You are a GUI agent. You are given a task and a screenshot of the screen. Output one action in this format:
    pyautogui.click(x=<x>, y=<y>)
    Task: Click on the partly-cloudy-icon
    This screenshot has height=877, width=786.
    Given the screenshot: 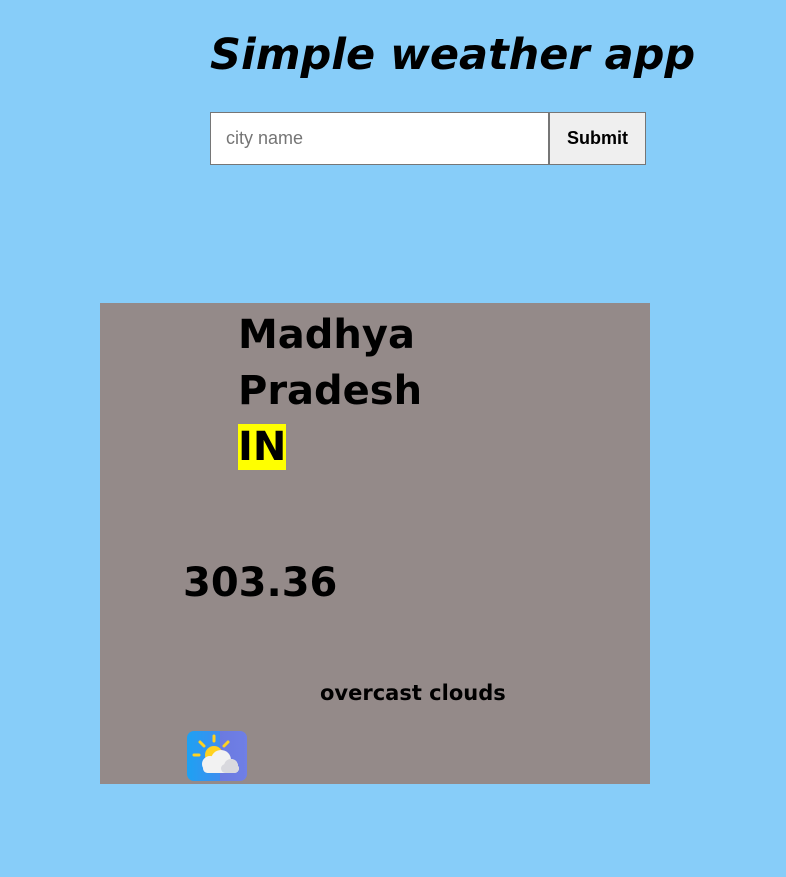 What is the action you would take?
    pyautogui.click(x=217, y=756)
    